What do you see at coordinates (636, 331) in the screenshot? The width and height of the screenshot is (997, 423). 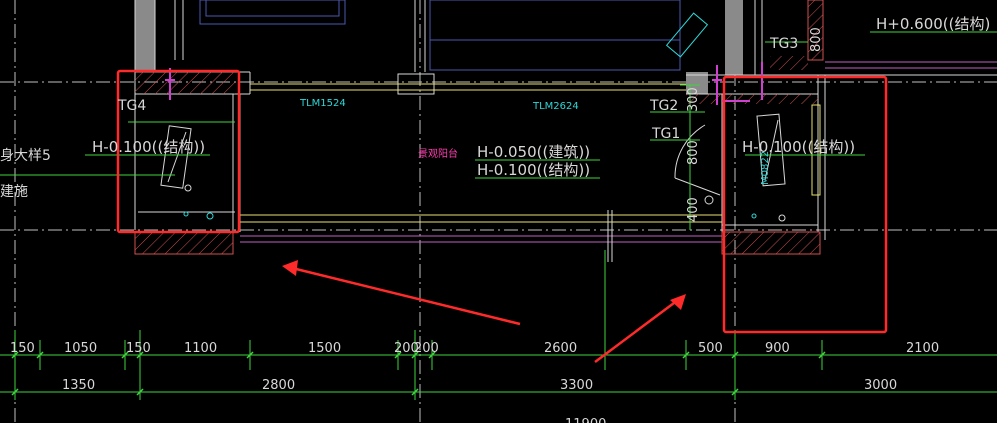 I see `annotation-arrow-right` at bounding box center [636, 331].